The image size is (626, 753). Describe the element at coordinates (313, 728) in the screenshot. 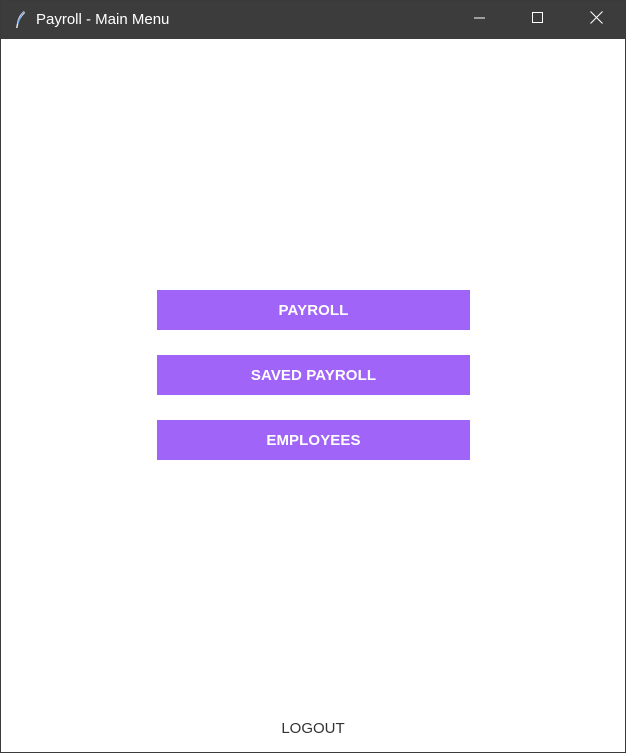

I see `logout-button: LOGOUT` at that location.